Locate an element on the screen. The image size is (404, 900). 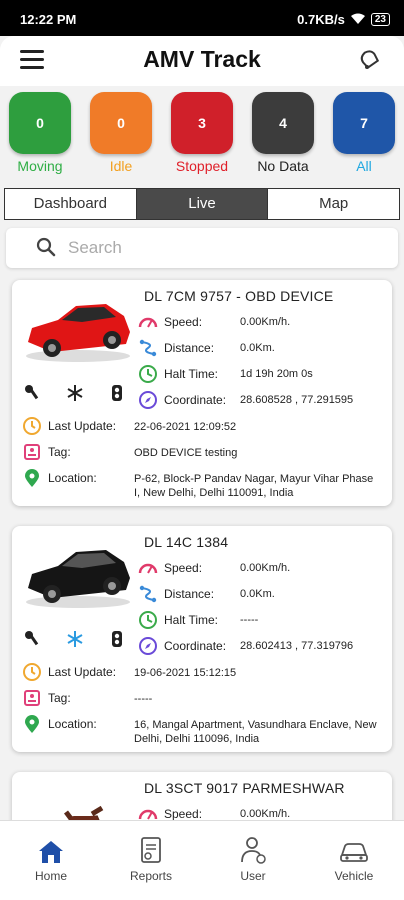
status-filter-moving: 0 Moving is located at coordinates (40, 133).